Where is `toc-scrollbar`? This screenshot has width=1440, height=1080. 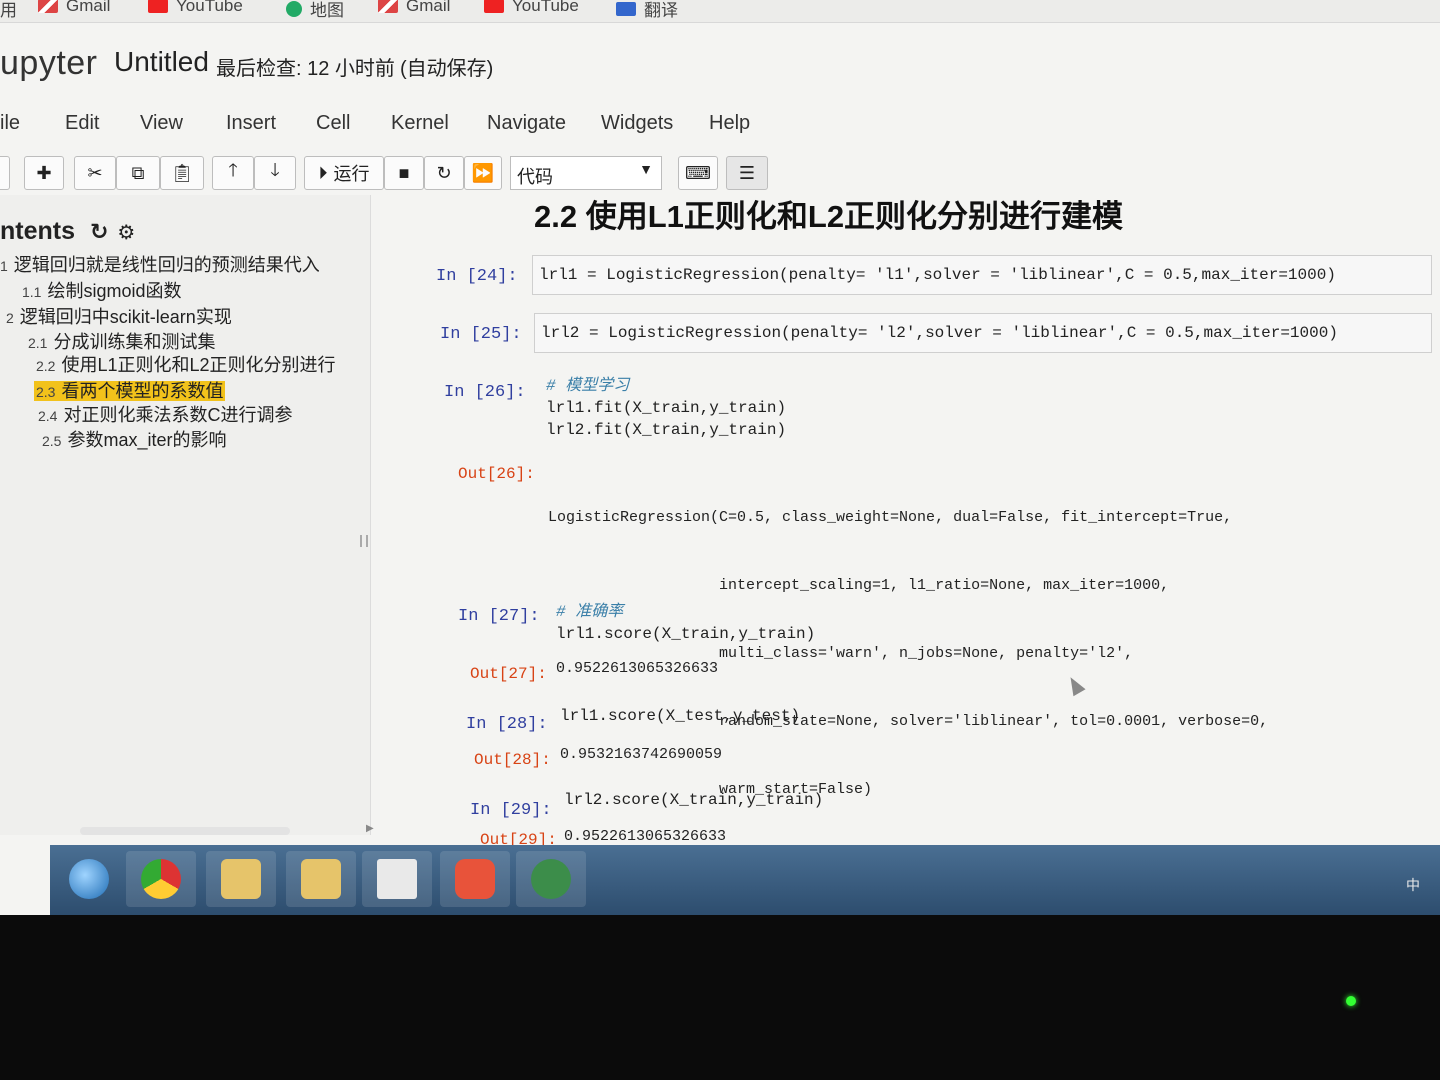 toc-scrollbar is located at coordinates (185, 831).